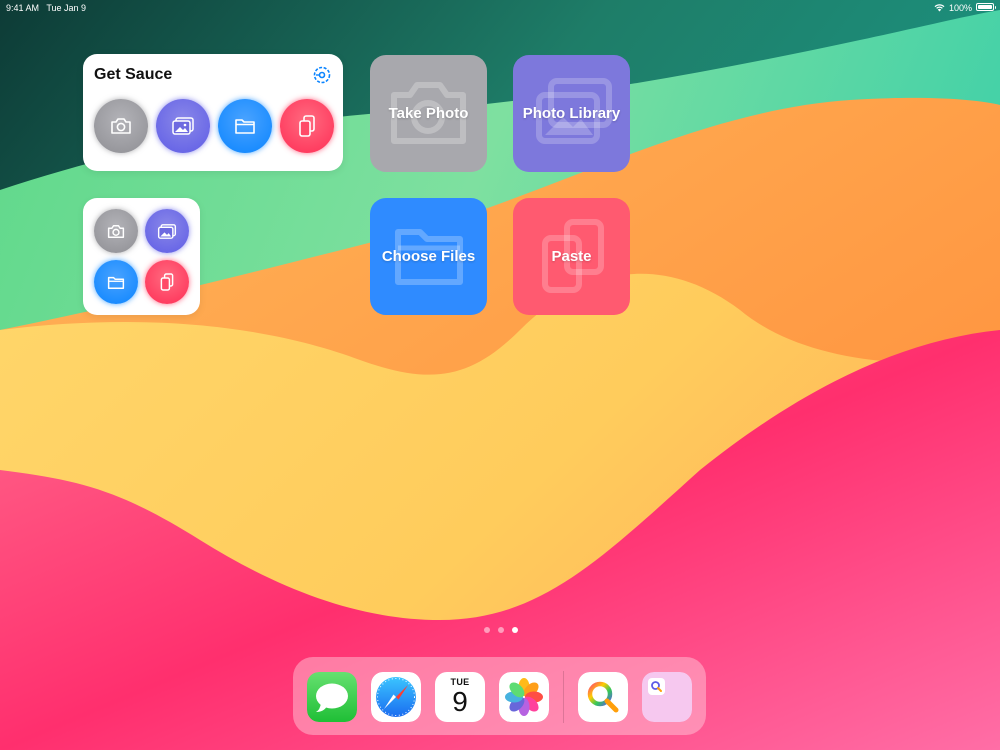 The image size is (1000, 750). I want to click on tile-label: Photo Library, so click(571, 113).